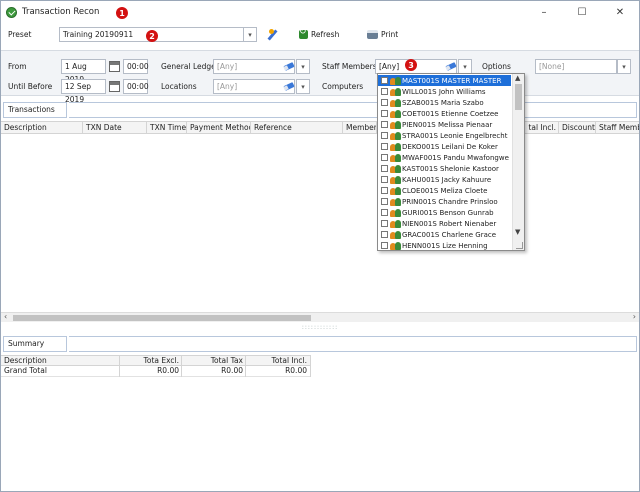 The image size is (640, 492). What do you see at coordinates (444, 102) in the screenshot?
I see `list-item: SZAB001S Maria Szabo` at bounding box center [444, 102].